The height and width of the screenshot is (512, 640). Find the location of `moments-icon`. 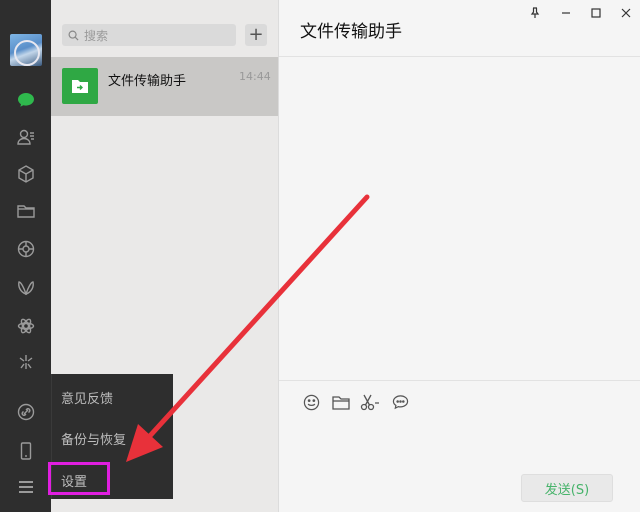

moments-icon is located at coordinates (26, 249).